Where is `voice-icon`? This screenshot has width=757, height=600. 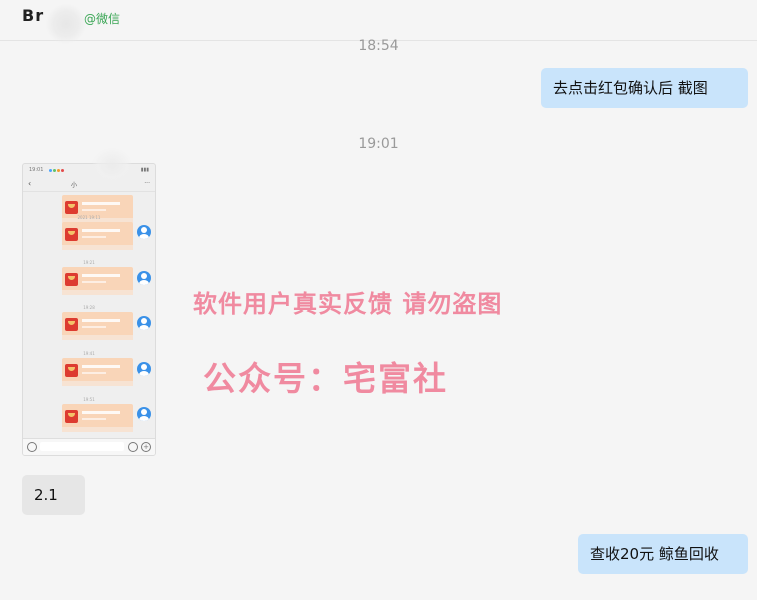 voice-icon is located at coordinates (32, 447).